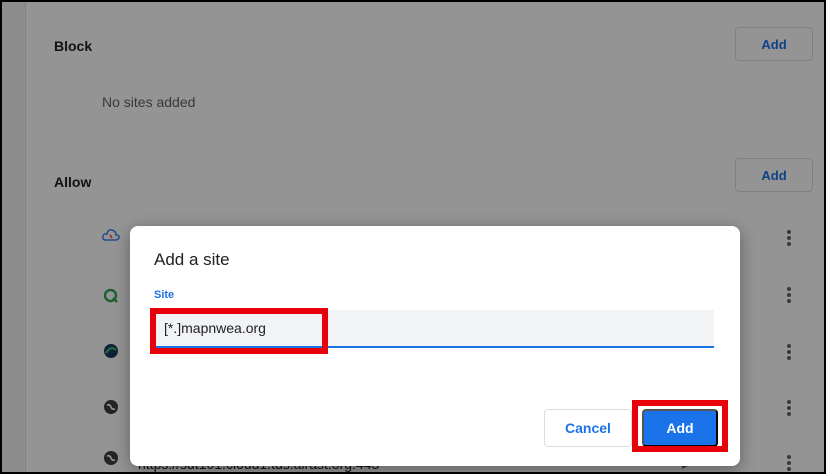 The height and width of the screenshot is (474, 826). Describe the element at coordinates (588, 428) in the screenshot. I see `cancel-button: Cancel` at that location.